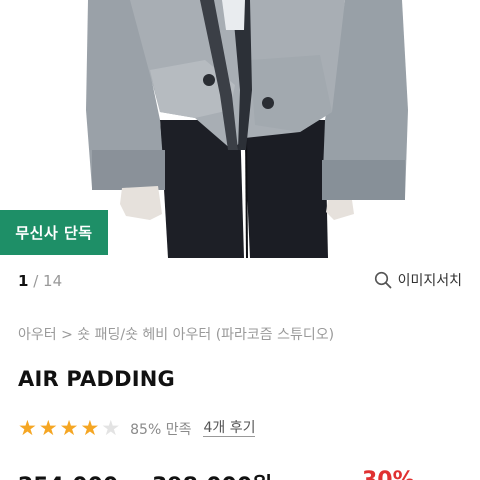 The width and height of the screenshot is (480, 480). Describe the element at coordinates (382, 280) in the screenshot. I see `search-icon` at that location.